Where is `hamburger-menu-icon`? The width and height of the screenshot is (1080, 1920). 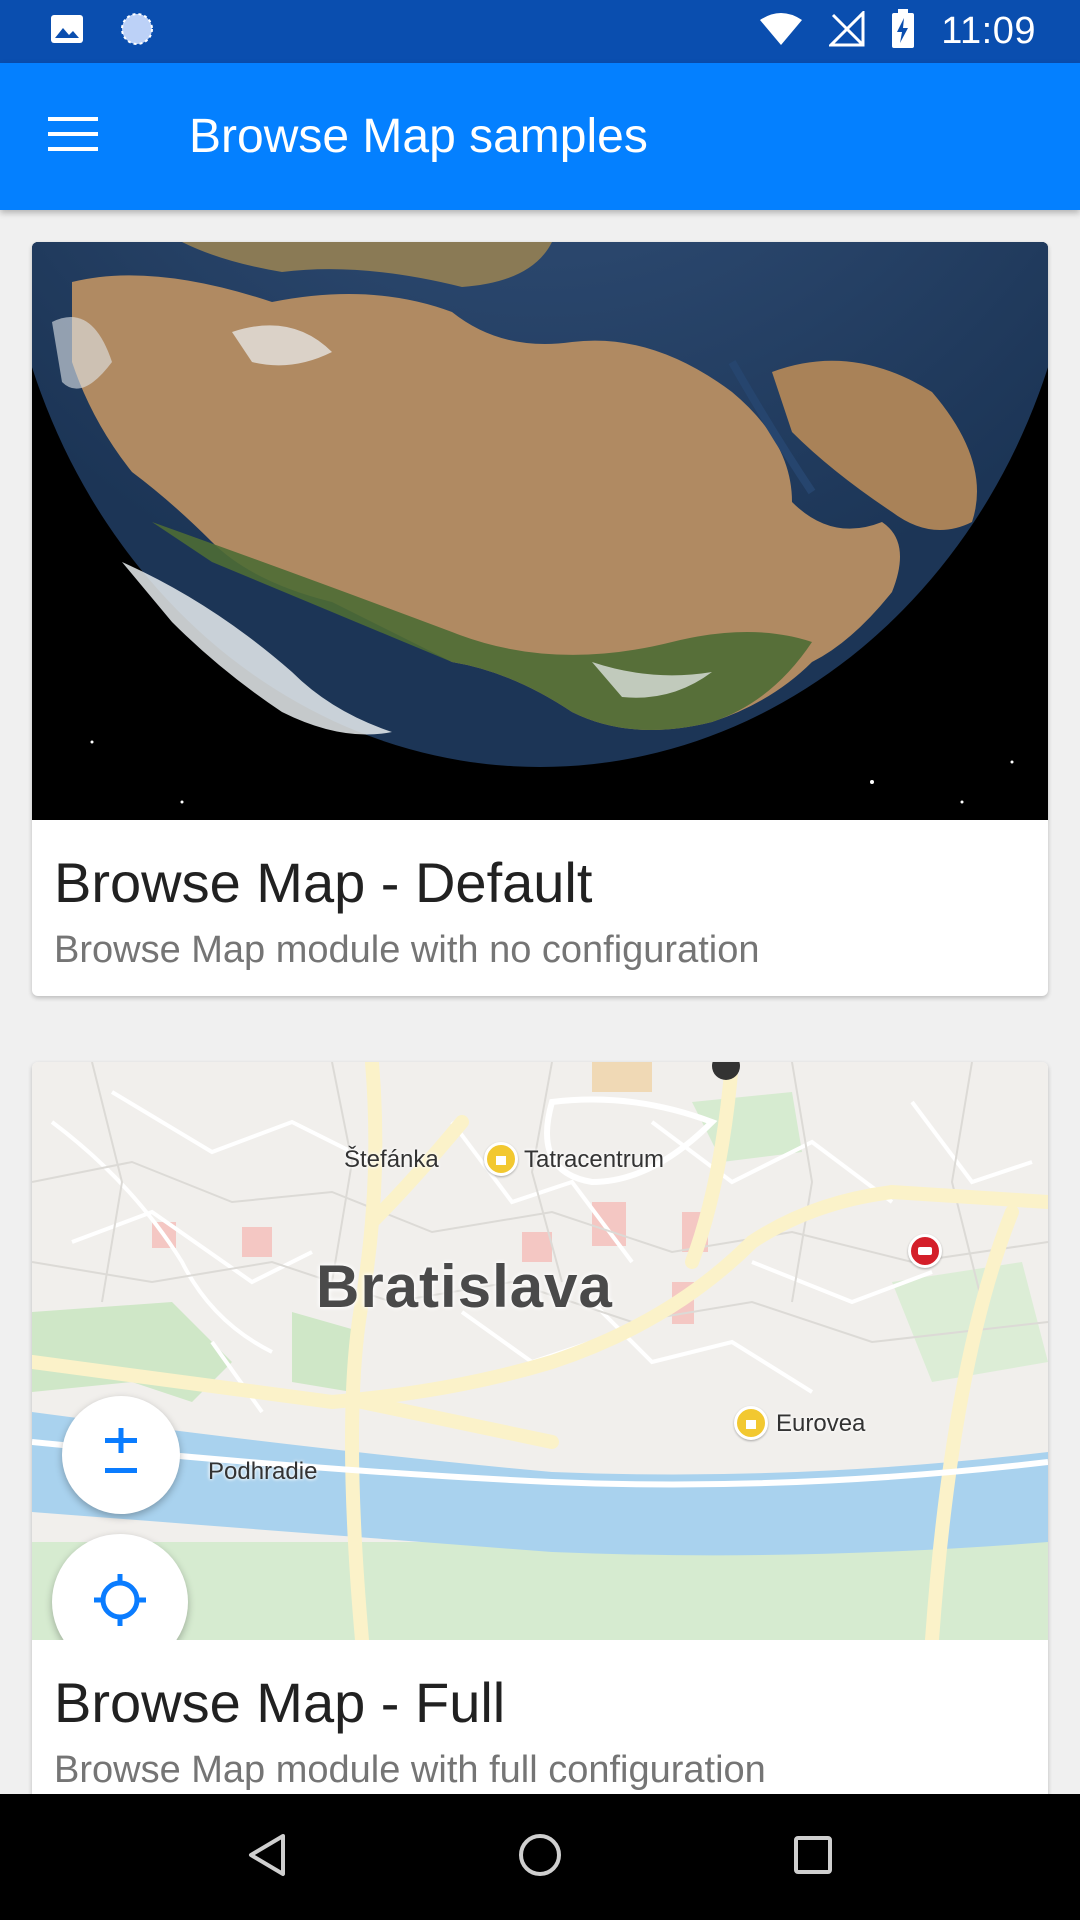 hamburger-menu-icon is located at coordinates (73, 136).